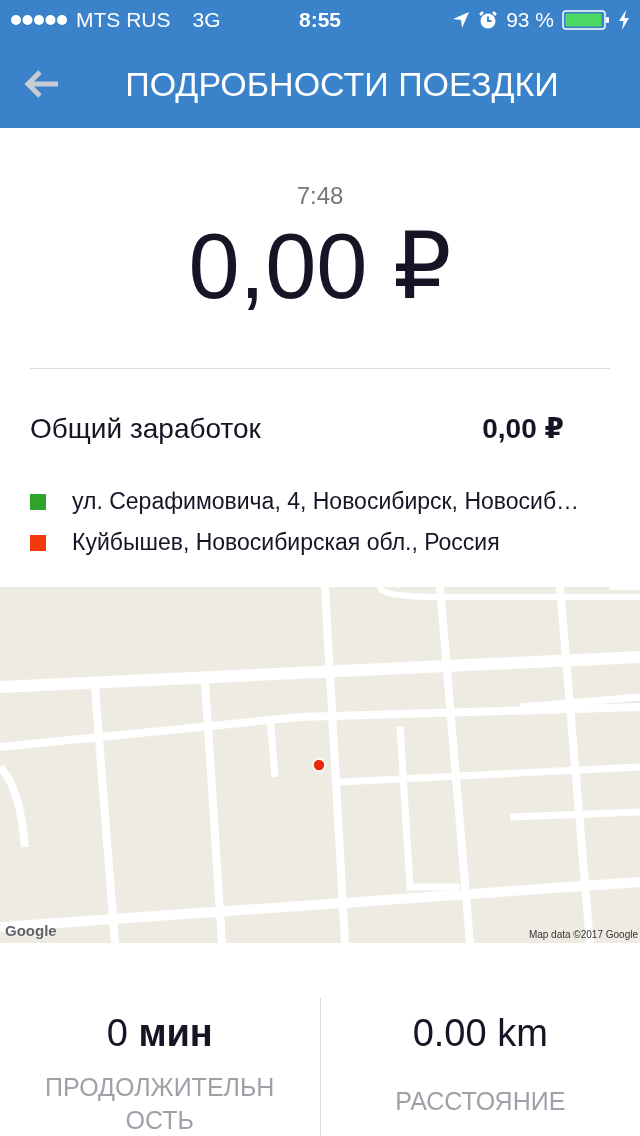  What do you see at coordinates (523, 429) in the screenshot?
I see `earnings-value: 0,00 ₽` at bounding box center [523, 429].